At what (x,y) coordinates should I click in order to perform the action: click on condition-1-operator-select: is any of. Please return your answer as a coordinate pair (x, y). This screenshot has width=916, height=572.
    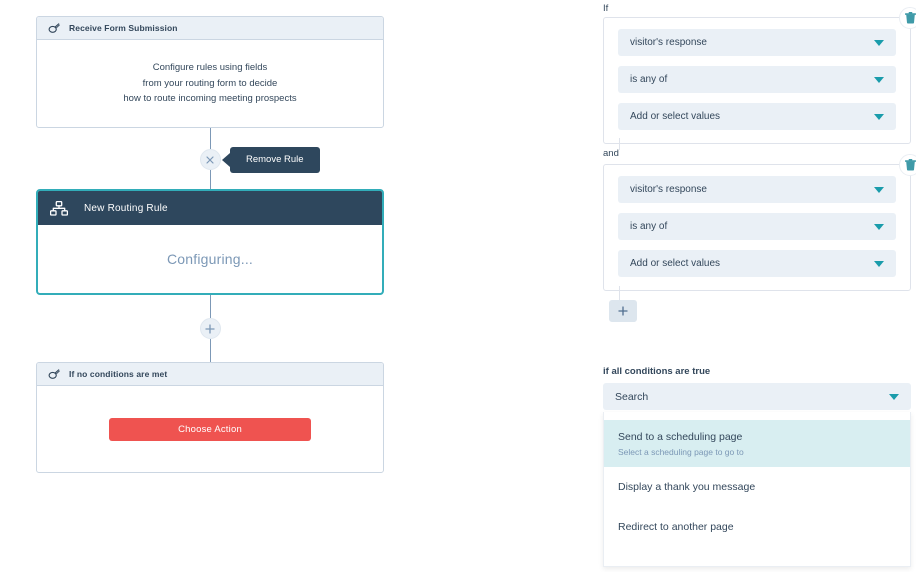
    Looking at the image, I should click on (757, 79).